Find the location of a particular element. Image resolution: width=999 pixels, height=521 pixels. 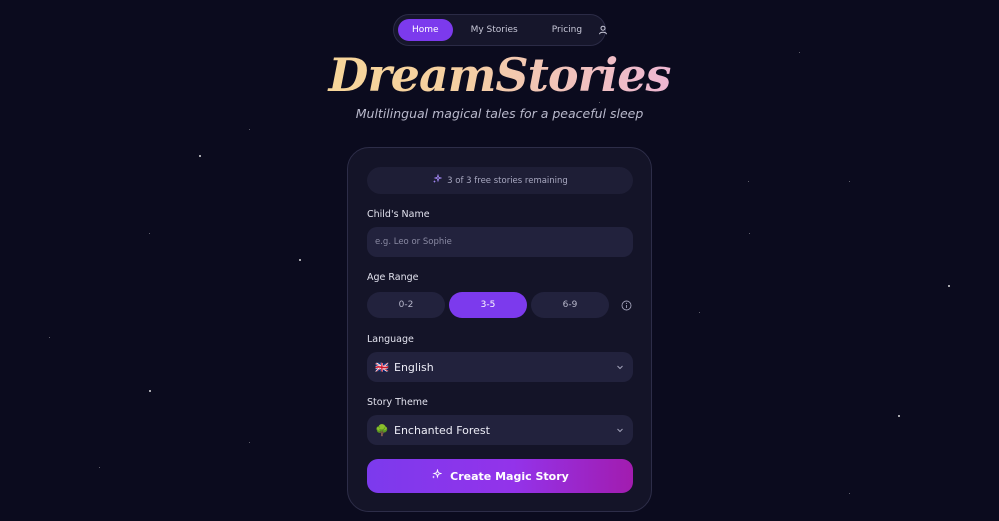

nav-my-stories: My Stories is located at coordinates (494, 30).